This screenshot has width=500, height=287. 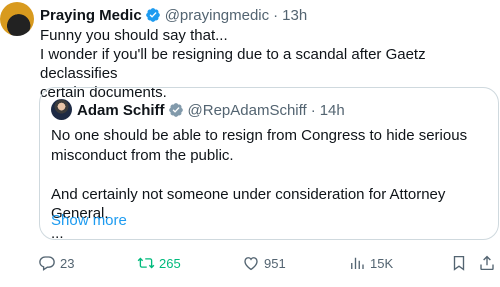 I want to click on author-name: Praying Medic, so click(x=91, y=15).